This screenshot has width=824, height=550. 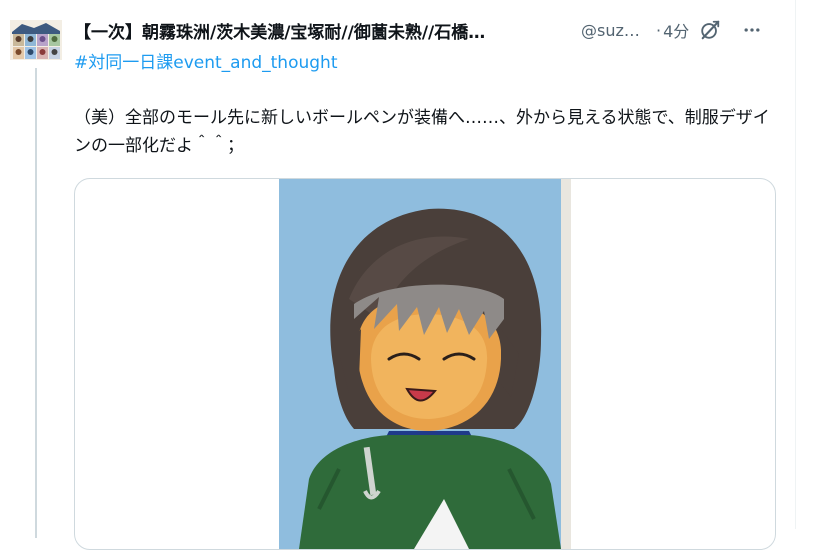 What do you see at coordinates (36, 303) in the screenshot?
I see `thread-line` at bounding box center [36, 303].